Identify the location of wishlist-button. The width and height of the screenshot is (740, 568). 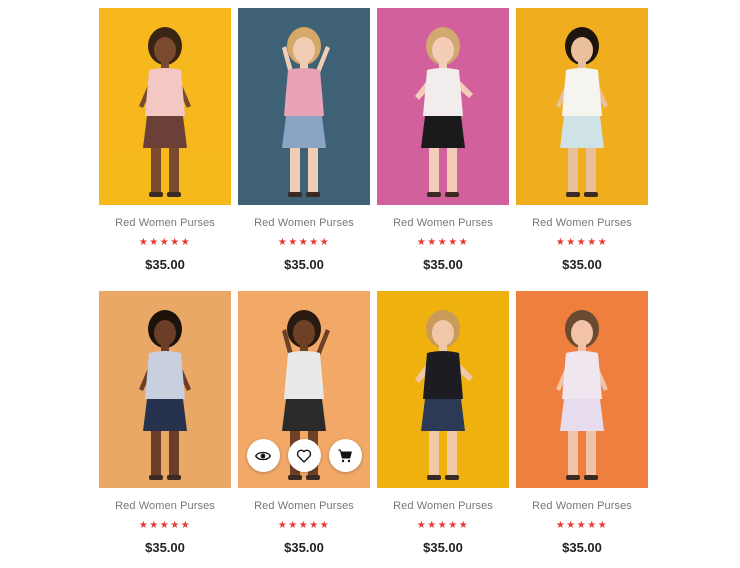
(304, 455).